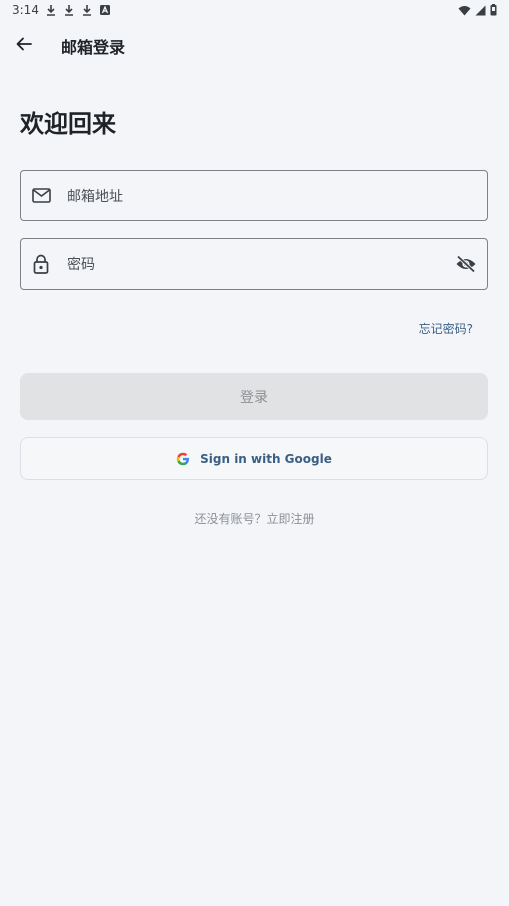 This screenshot has height=906, width=509. What do you see at coordinates (266, 458) in the screenshot?
I see `google-signin-label: Sign in with Google` at bounding box center [266, 458].